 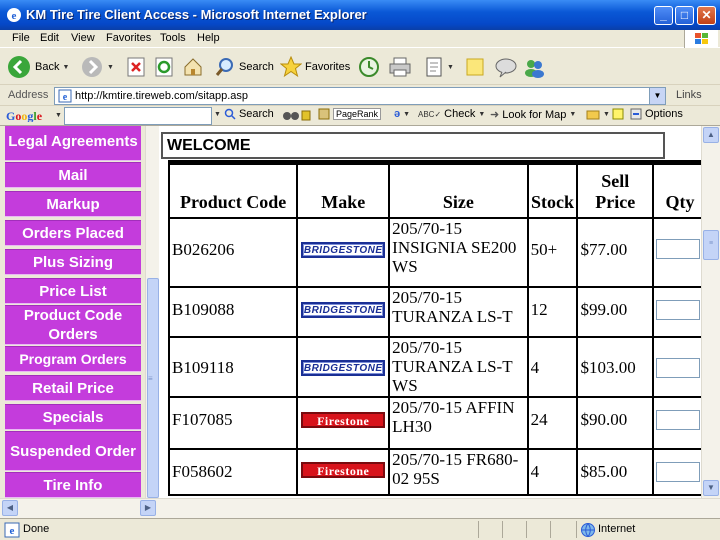 I want to click on col-stock: Stock, so click(x=552, y=191).